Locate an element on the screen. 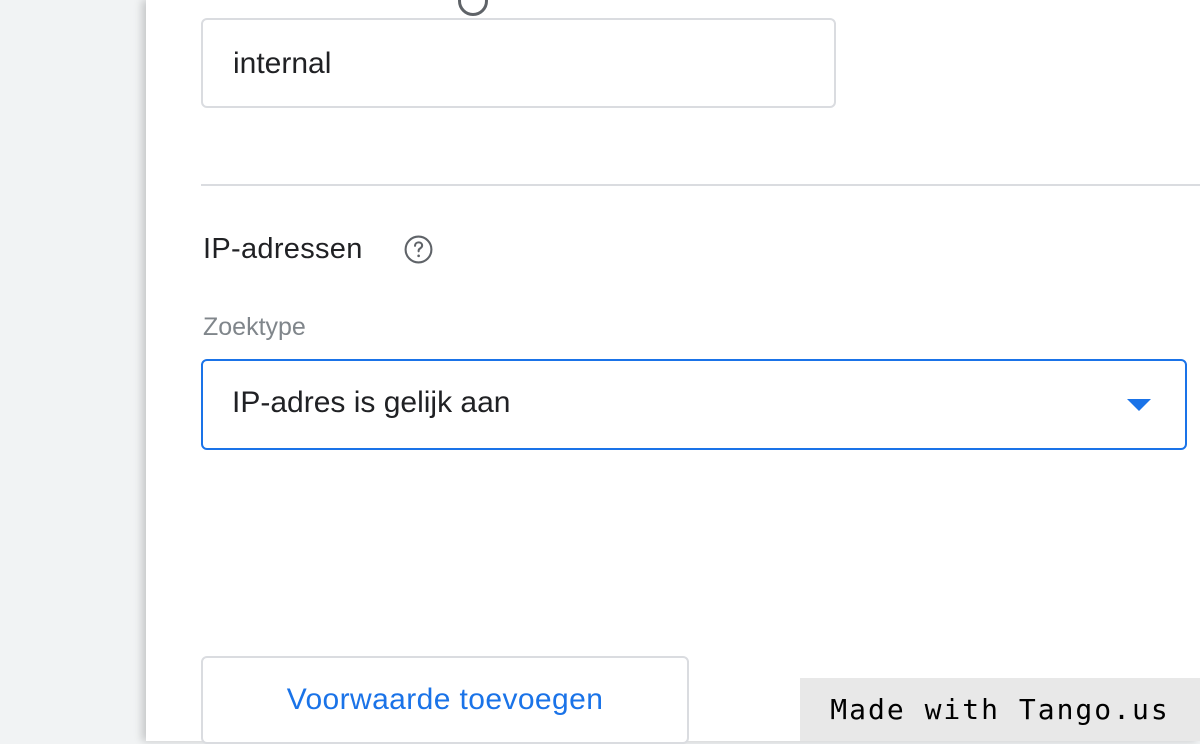 The image size is (1200, 744). name-input: internal is located at coordinates (518, 63).